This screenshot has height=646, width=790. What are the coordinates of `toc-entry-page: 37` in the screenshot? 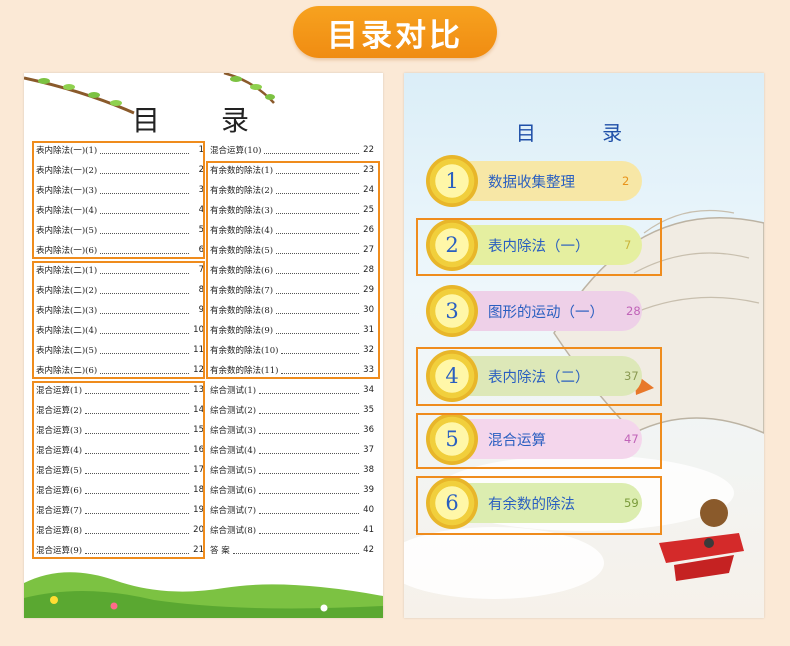 It's located at (368, 450).